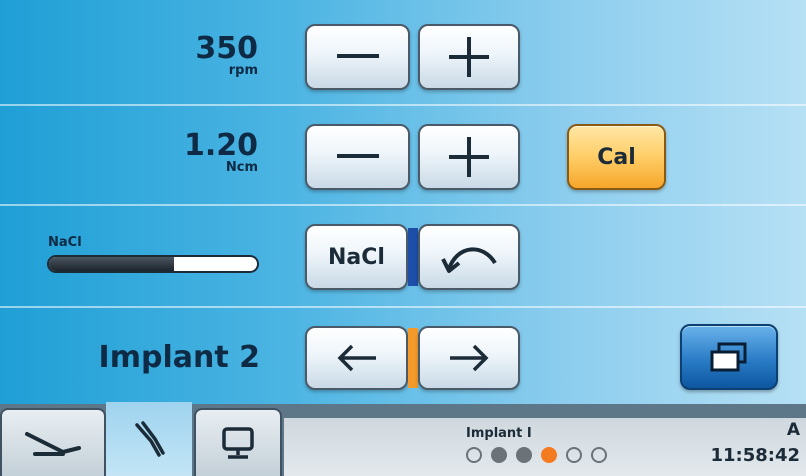  I want to click on coolant-indicator-bar, so click(413, 257).